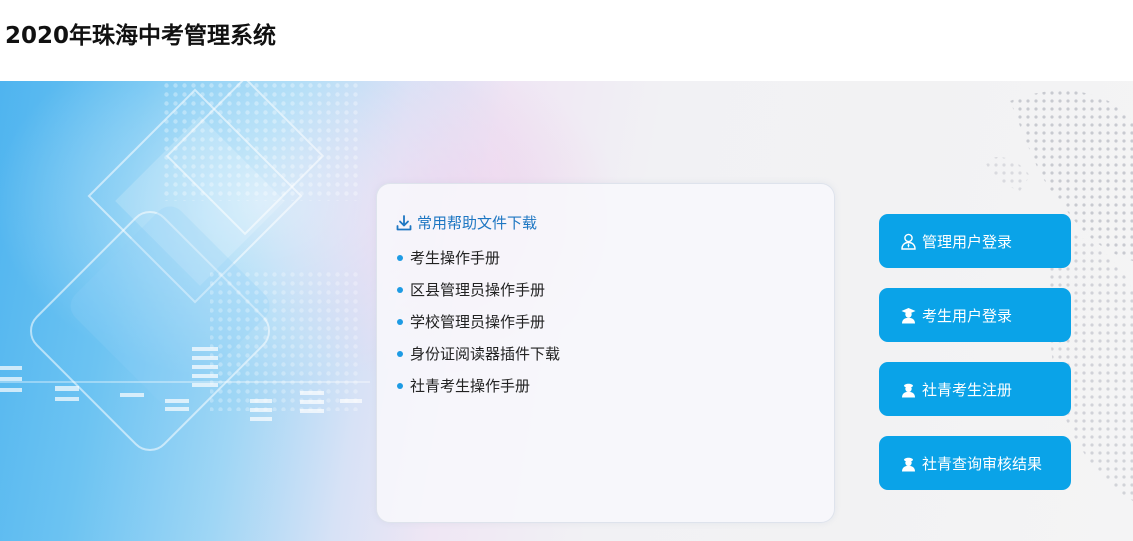 The image size is (1133, 541). What do you see at coordinates (470, 386) in the screenshot?
I see `help-file-label: 社青考生操作手册` at bounding box center [470, 386].